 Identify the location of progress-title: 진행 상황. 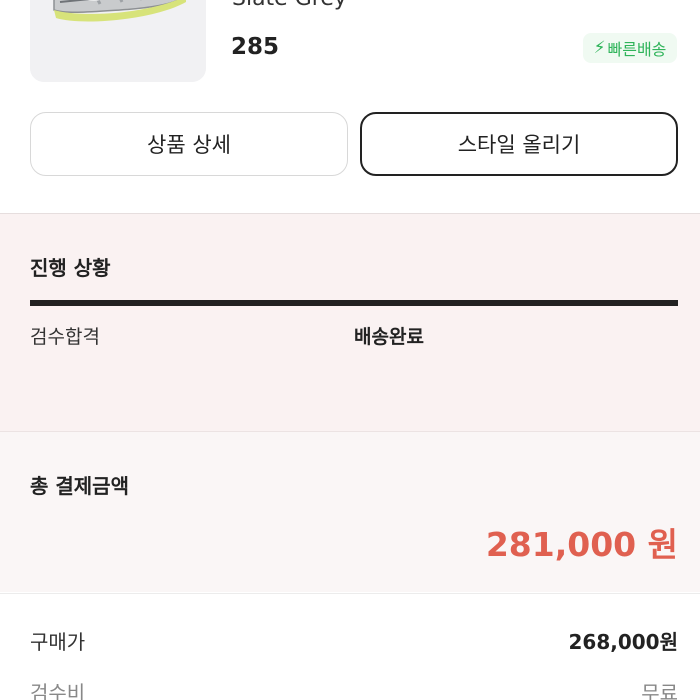
(70, 268).